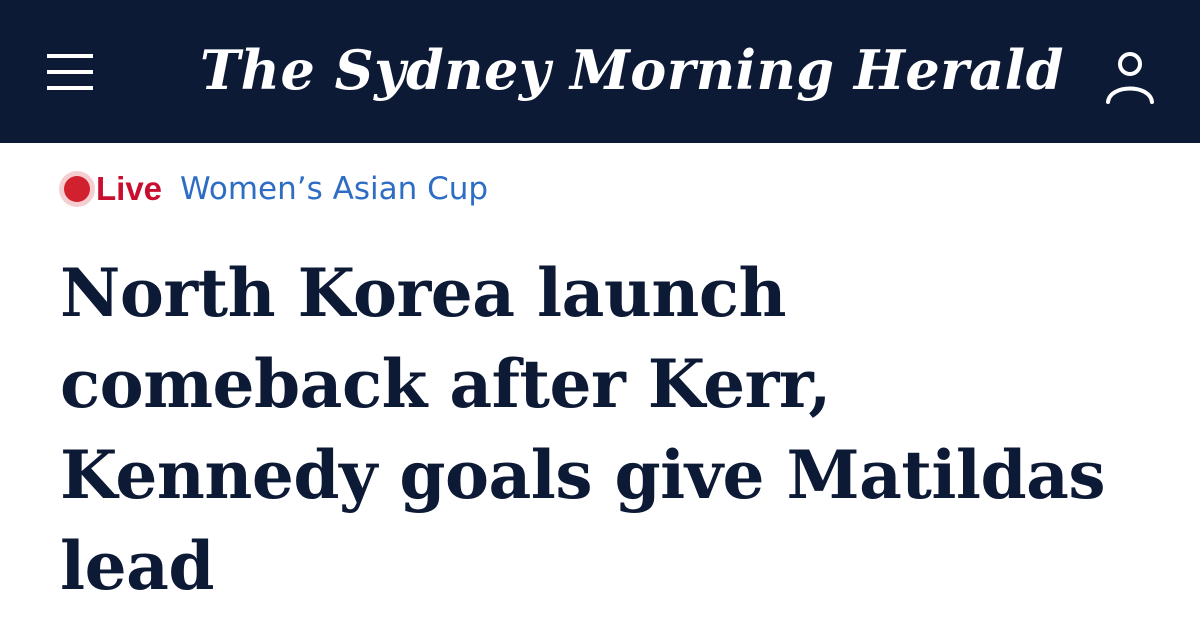  What do you see at coordinates (129, 188) in the screenshot?
I see `live-label: Live` at bounding box center [129, 188].